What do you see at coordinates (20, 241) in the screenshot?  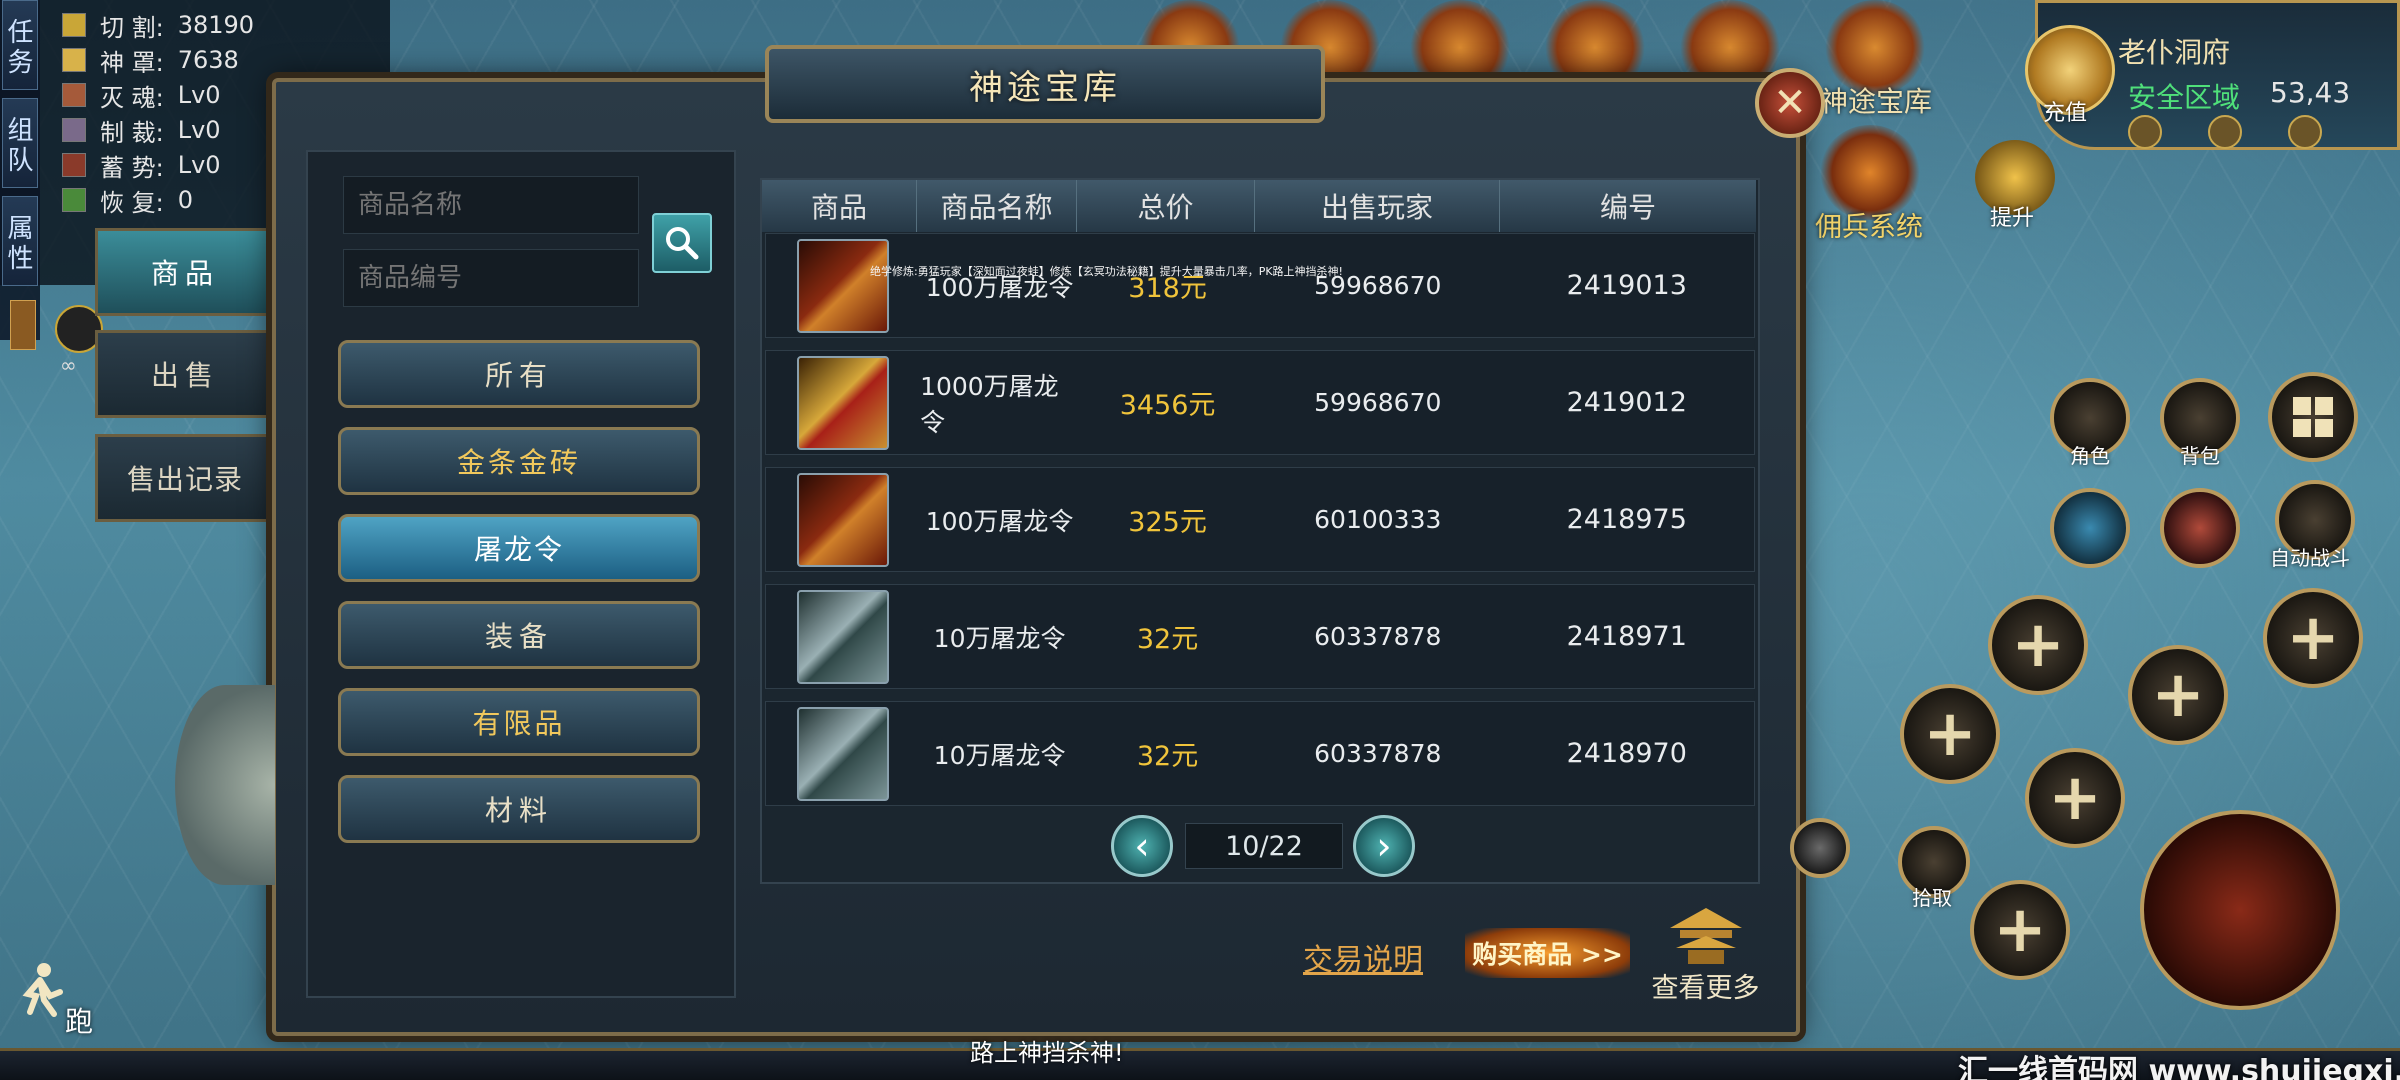 I see `tab-attributes: 属性` at bounding box center [20, 241].